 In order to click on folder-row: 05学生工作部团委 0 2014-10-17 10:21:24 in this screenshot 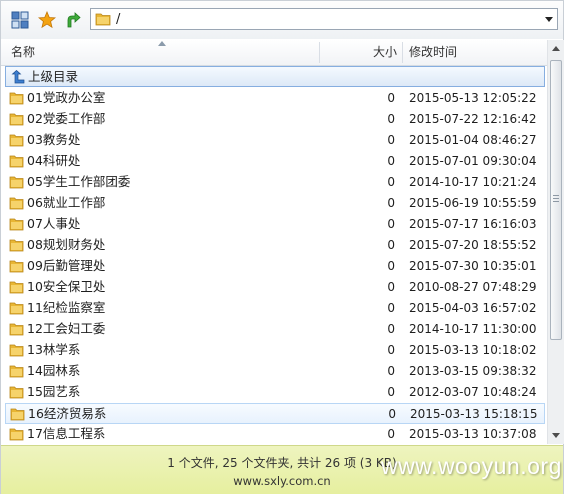, I will do `click(275, 182)`.